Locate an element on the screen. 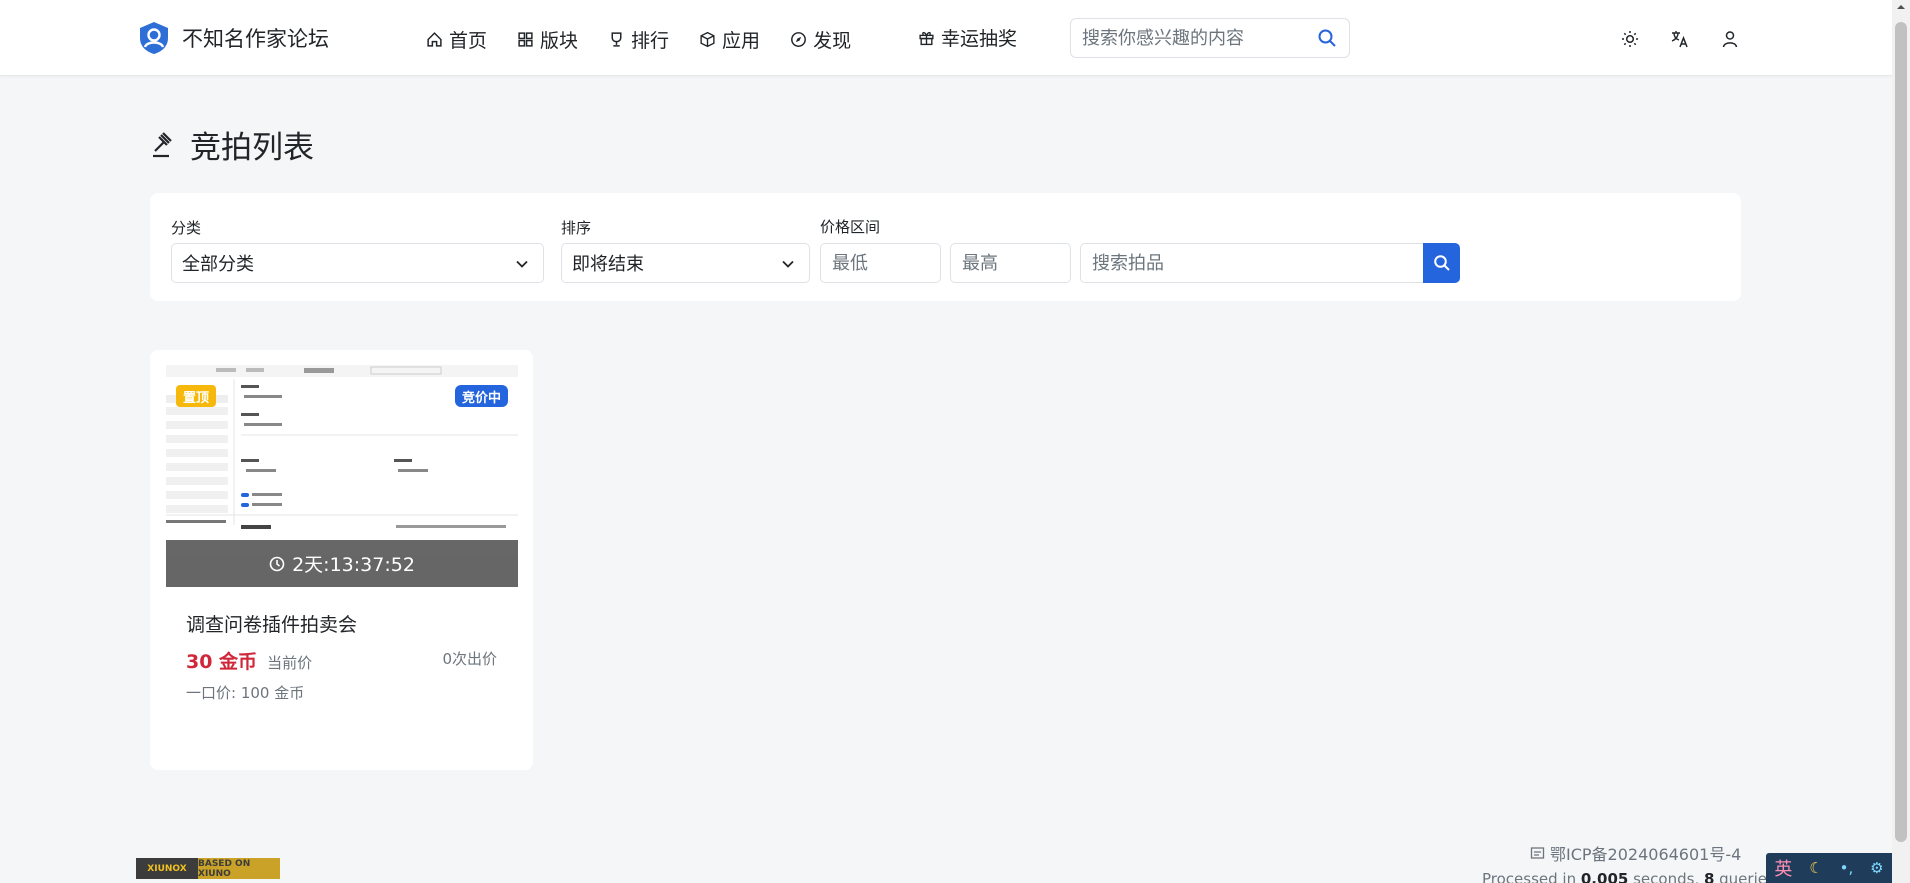  price-label: 当前价 is located at coordinates (290, 663).